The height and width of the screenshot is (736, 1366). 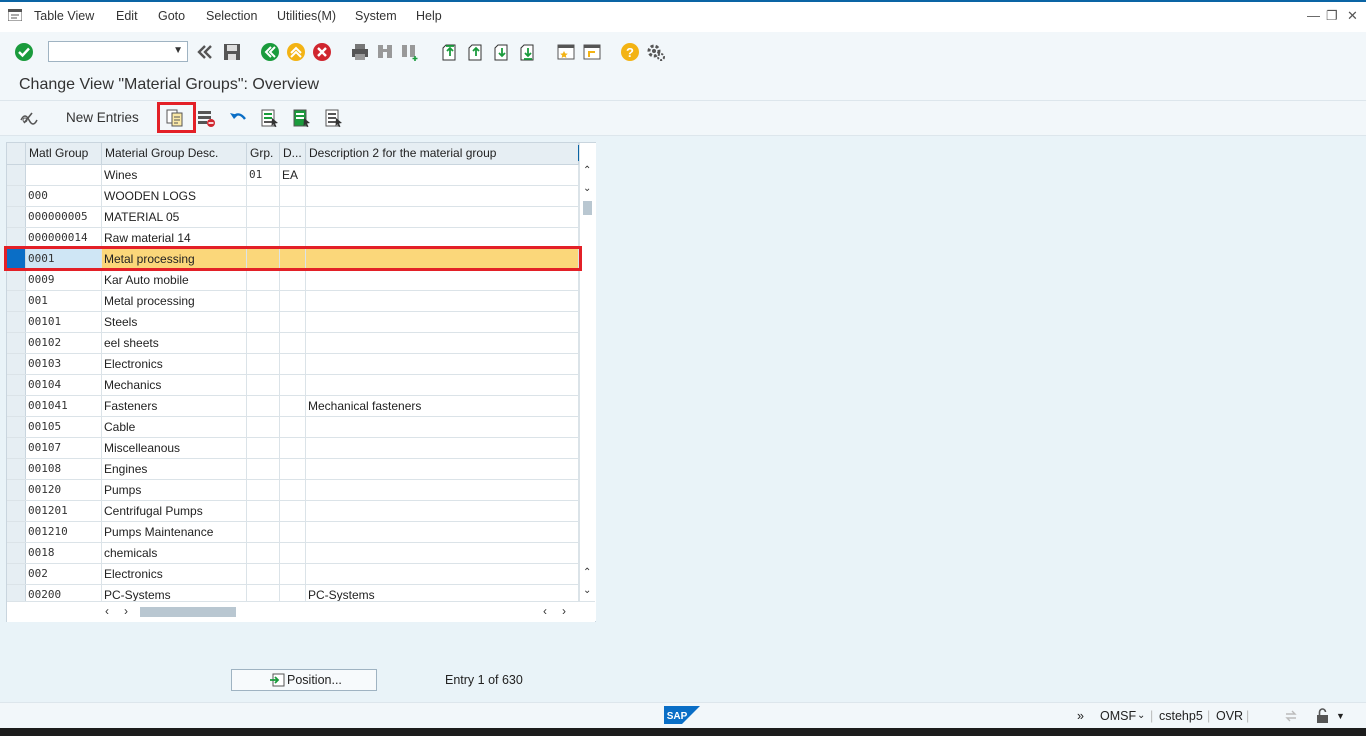 I want to click on cell-matl-group, so click(x=64, y=175).